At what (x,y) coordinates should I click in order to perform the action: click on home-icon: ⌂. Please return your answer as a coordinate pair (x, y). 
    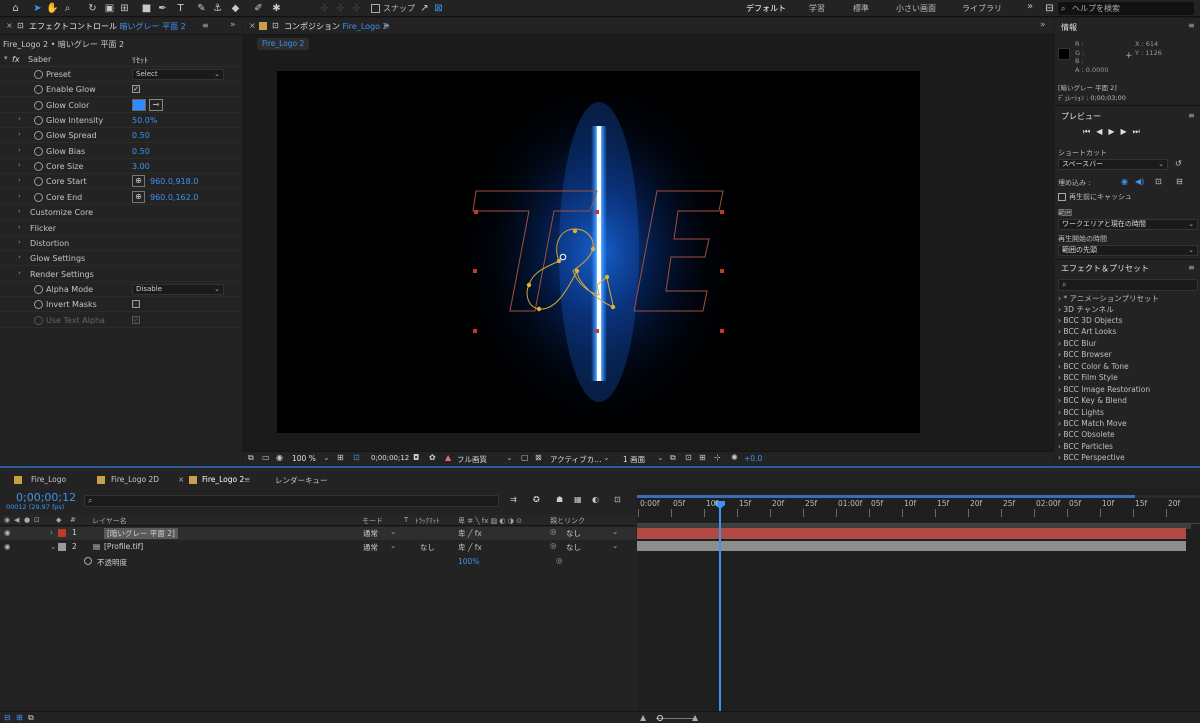
    Looking at the image, I should click on (15, 8).